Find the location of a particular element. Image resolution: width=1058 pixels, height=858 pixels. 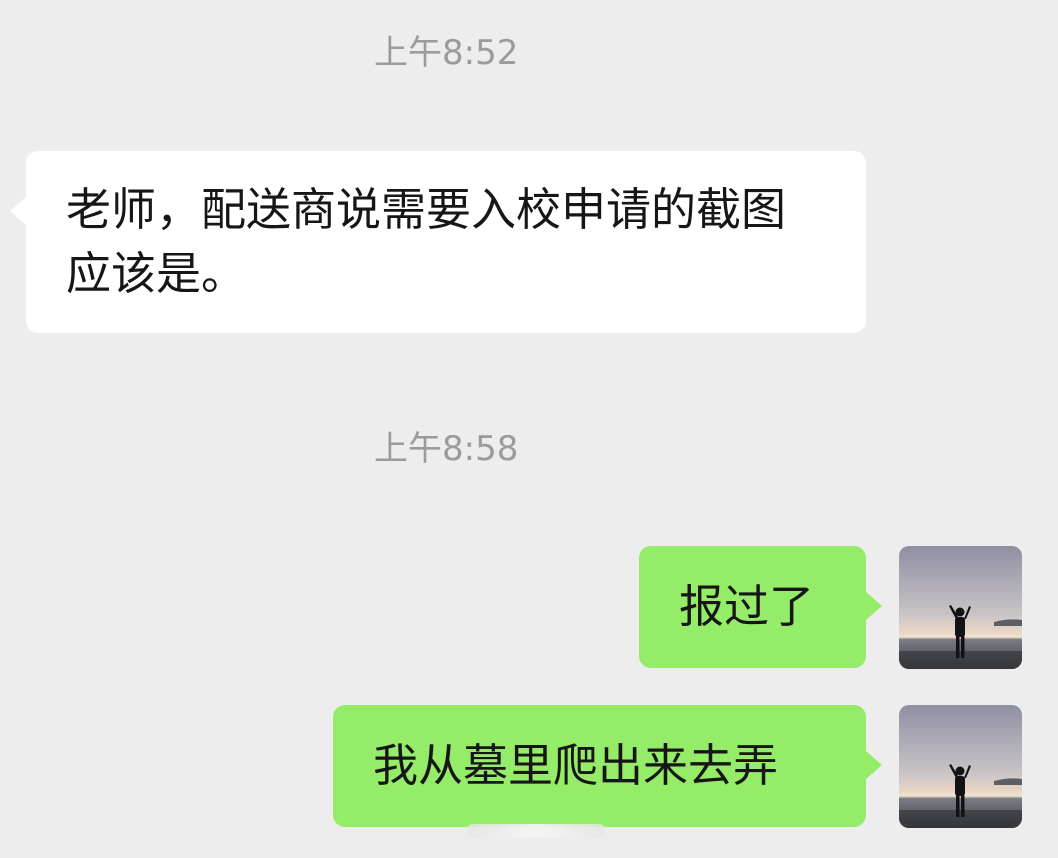

outgoing-message-bubble: 我从墓里爬出来去弄 is located at coordinates (607, 766).